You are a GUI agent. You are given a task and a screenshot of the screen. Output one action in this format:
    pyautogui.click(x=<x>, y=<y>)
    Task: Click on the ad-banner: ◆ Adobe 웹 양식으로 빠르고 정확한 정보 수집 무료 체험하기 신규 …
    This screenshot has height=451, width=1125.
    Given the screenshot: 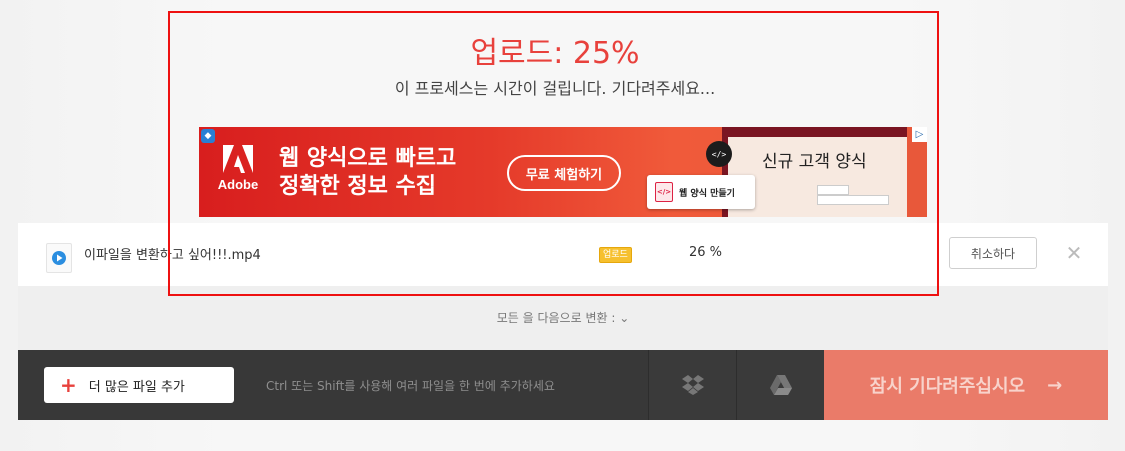 What is the action you would take?
    pyautogui.click(x=563, y=172)
    